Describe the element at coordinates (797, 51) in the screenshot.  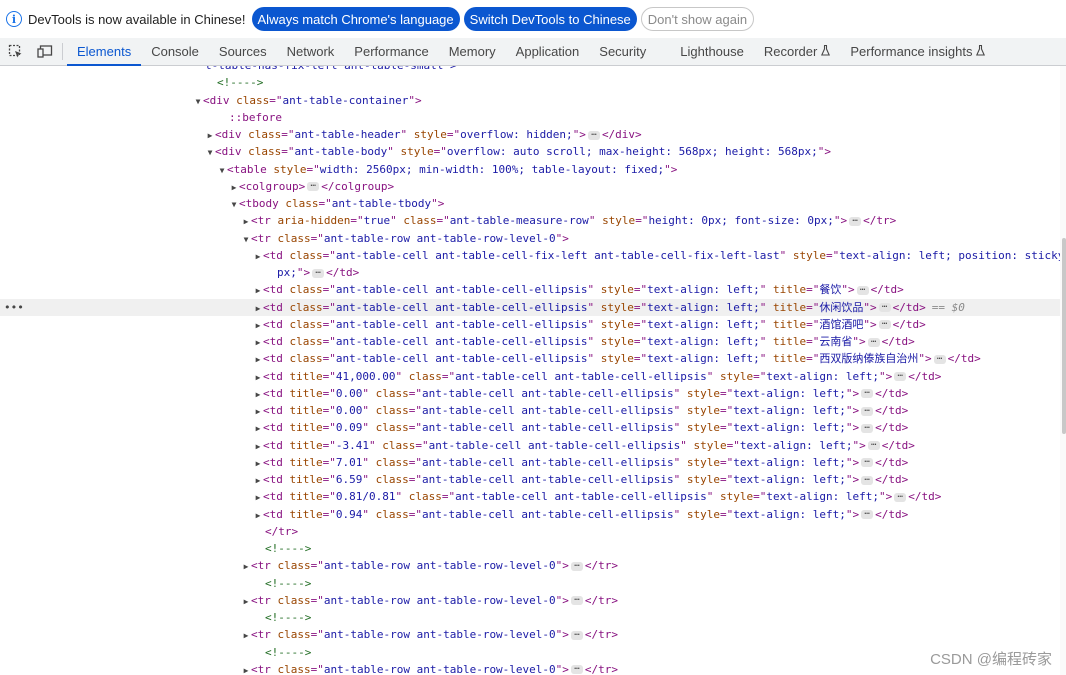
I see `tab-recorder: Recorder` at that location.